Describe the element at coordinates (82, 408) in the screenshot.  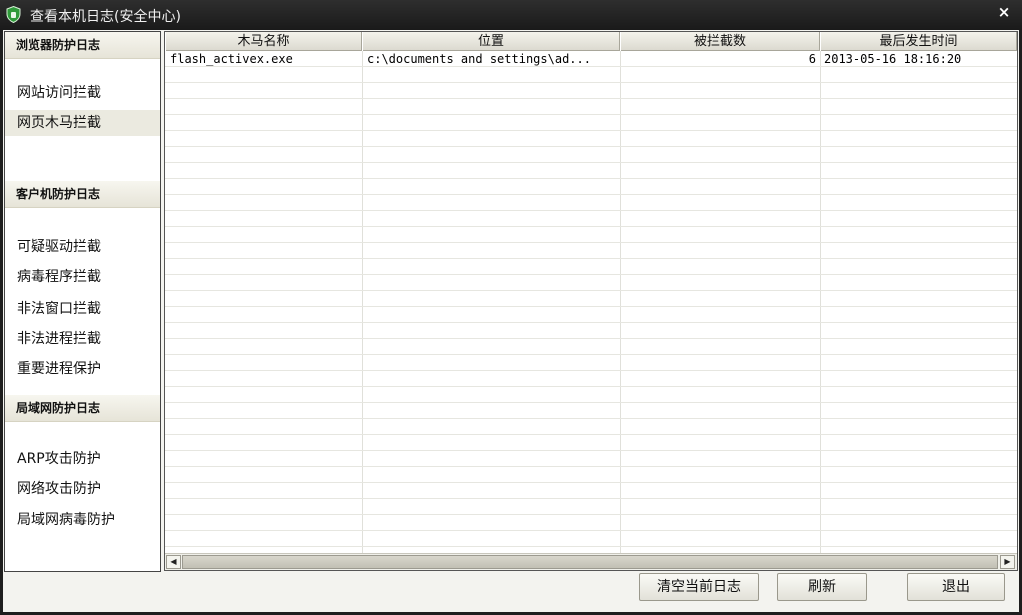
I see `section-heading-lan: 局域网防护日志` at that location.